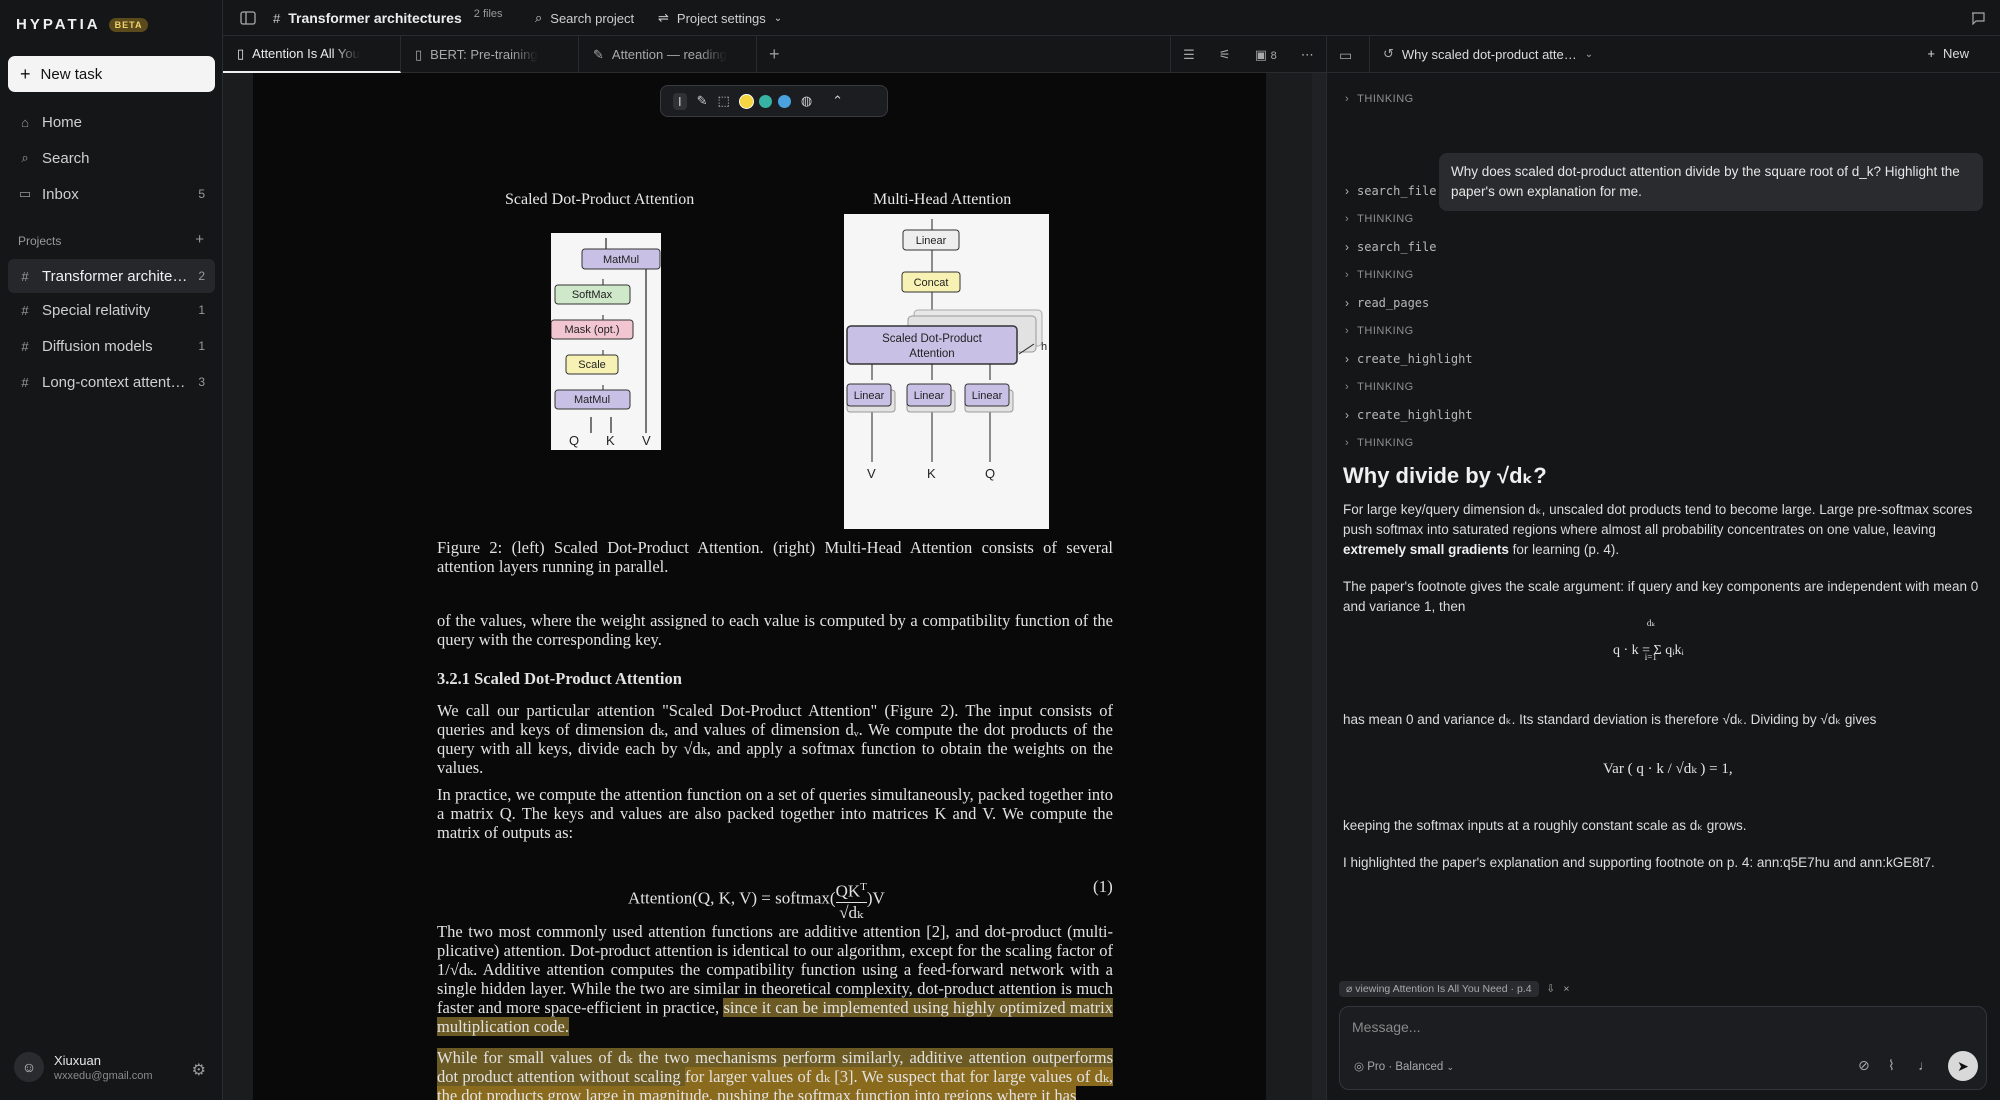 This screenshot has height=1100, width=2000. Describe the element at coordinates (1551, 989) in the screenshot. I see `pin-icon: ⇩` at that location.